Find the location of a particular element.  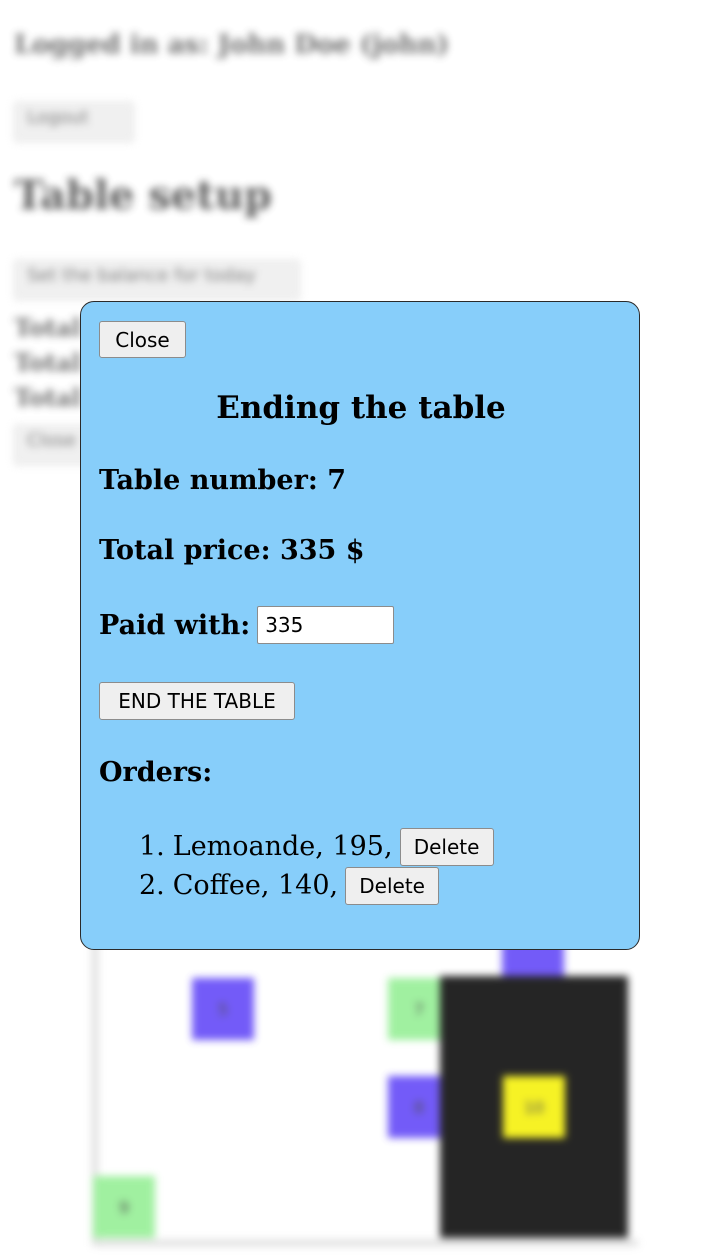

logged-in-text: Logged in as: John Doe (john) is located at coordinates (231, 45).